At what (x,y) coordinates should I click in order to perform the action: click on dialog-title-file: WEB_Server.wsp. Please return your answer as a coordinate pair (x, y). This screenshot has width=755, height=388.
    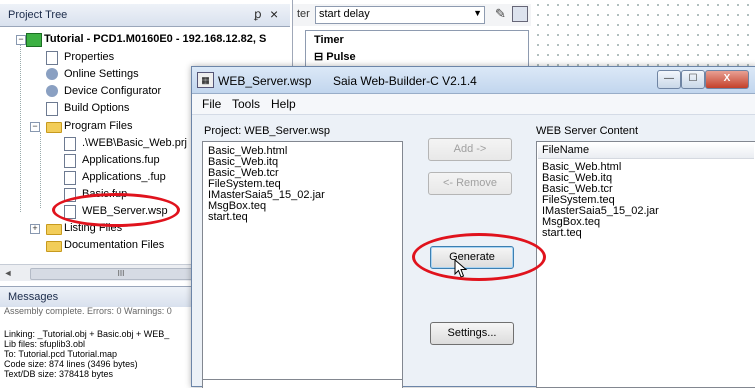
    Looking at the image, I should click on (265, 81).